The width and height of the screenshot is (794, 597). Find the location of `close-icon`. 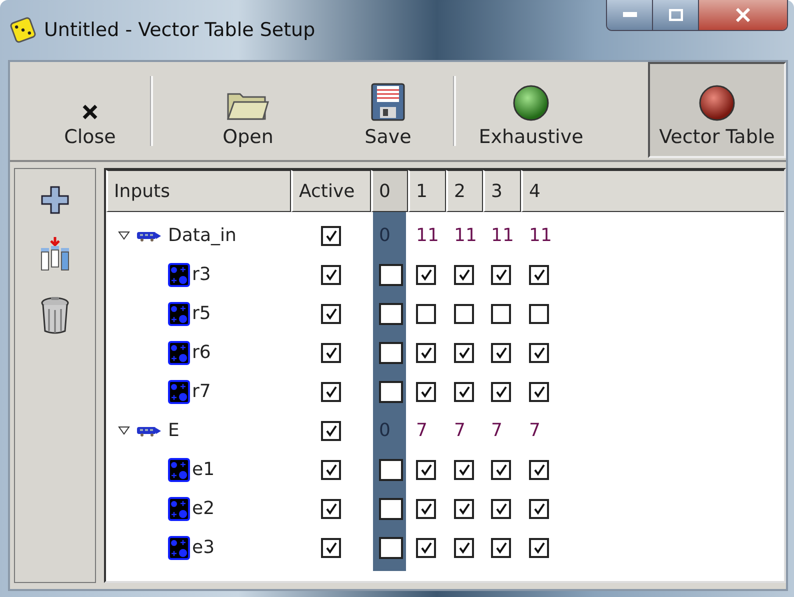

close-icon is located at coordinates (90, 112).